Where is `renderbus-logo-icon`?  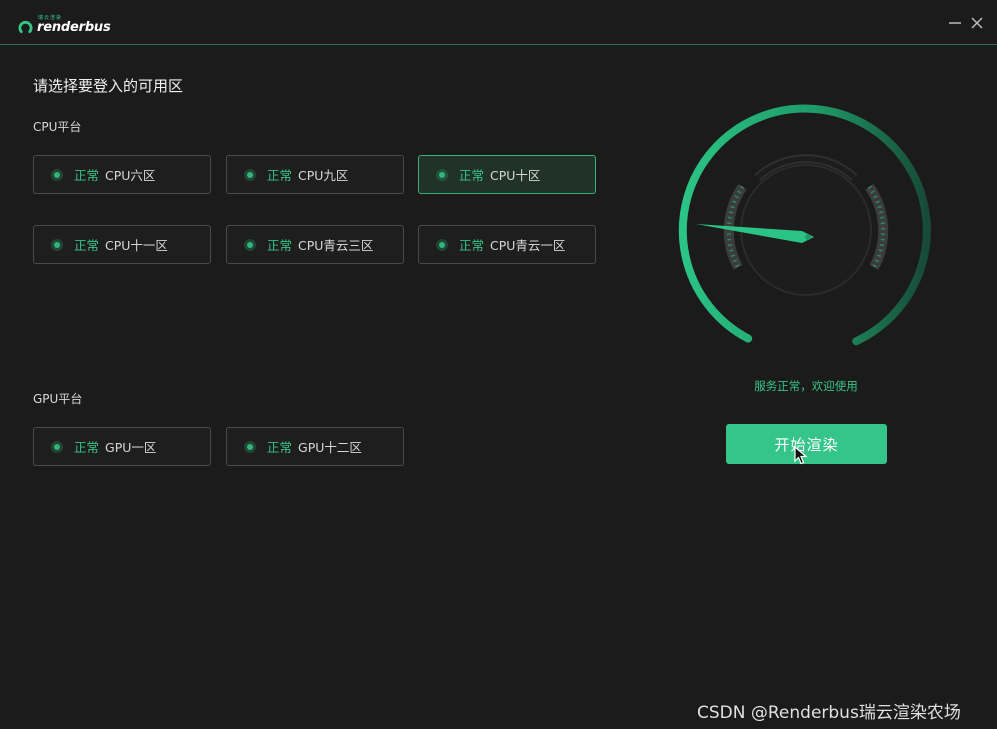
renderbus-logo-icon is located at coordinates (25, 26).